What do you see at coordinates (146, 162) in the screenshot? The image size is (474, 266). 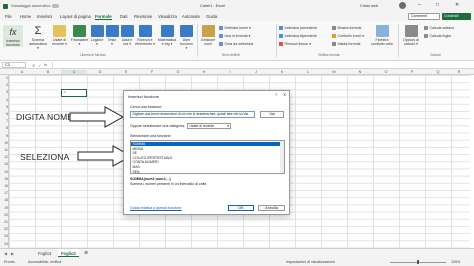 I see `list-item: CONTA.NUMERI` at bounding box center [146, 162].